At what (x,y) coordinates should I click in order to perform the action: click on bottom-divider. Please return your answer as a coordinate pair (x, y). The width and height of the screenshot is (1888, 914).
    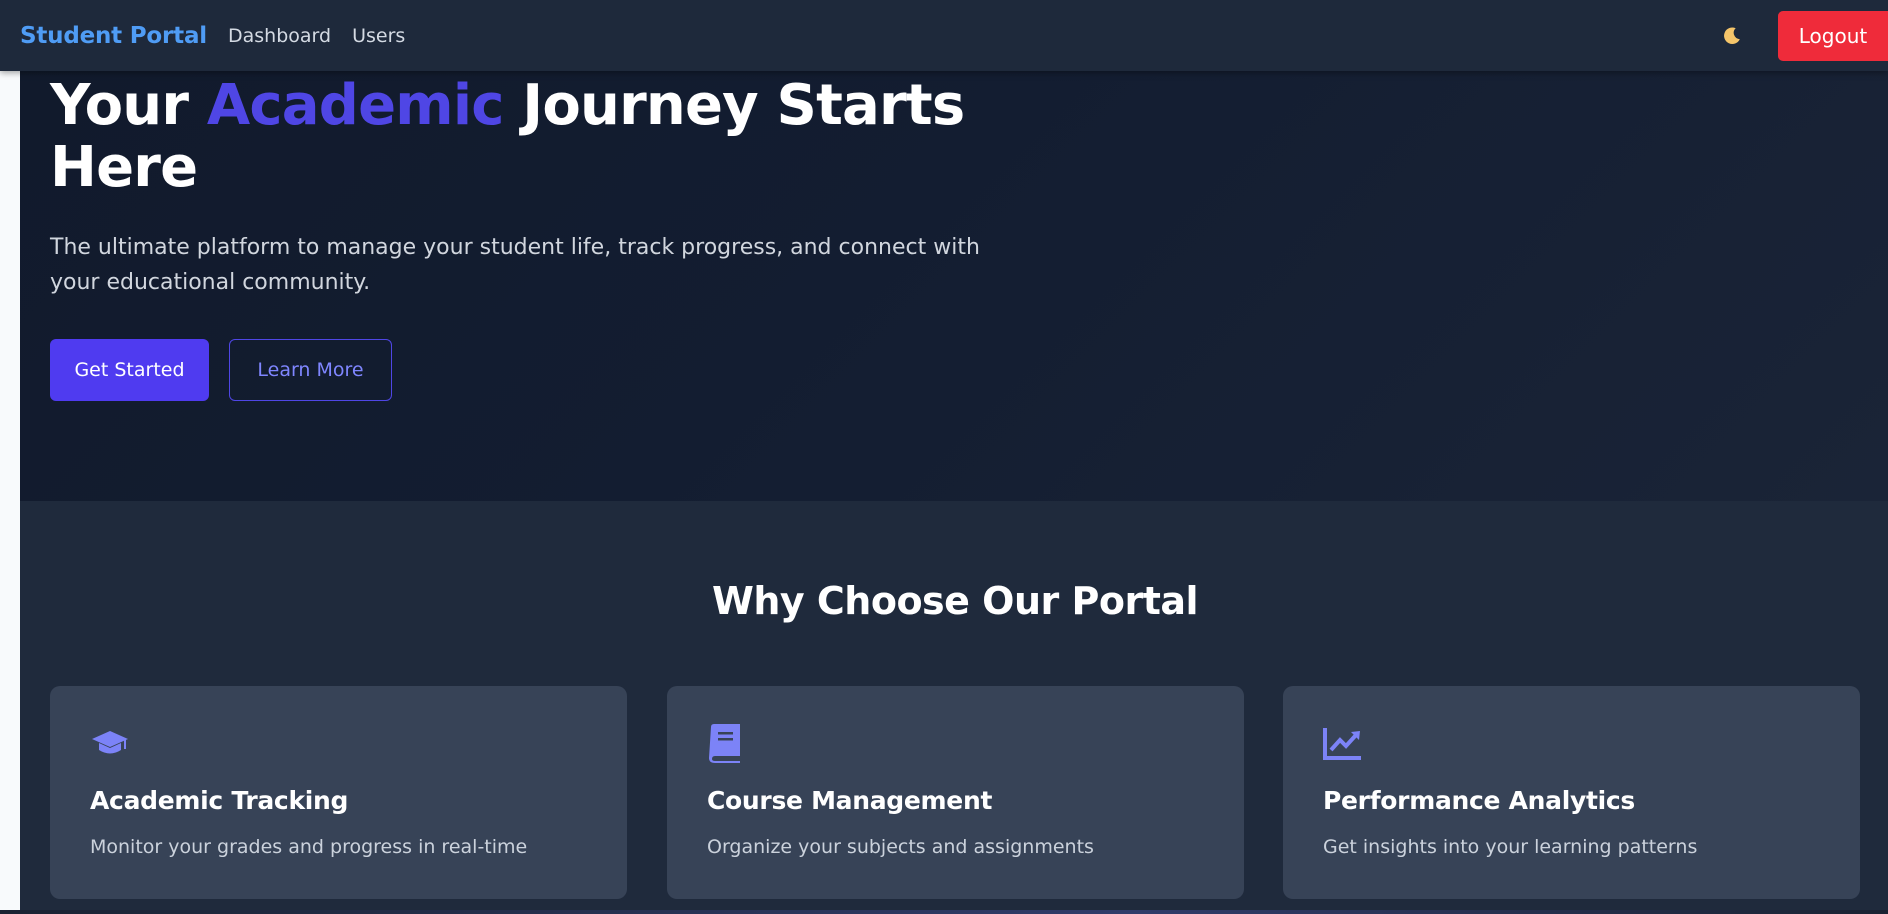
    Looking at the image, I should click on (944, 912).